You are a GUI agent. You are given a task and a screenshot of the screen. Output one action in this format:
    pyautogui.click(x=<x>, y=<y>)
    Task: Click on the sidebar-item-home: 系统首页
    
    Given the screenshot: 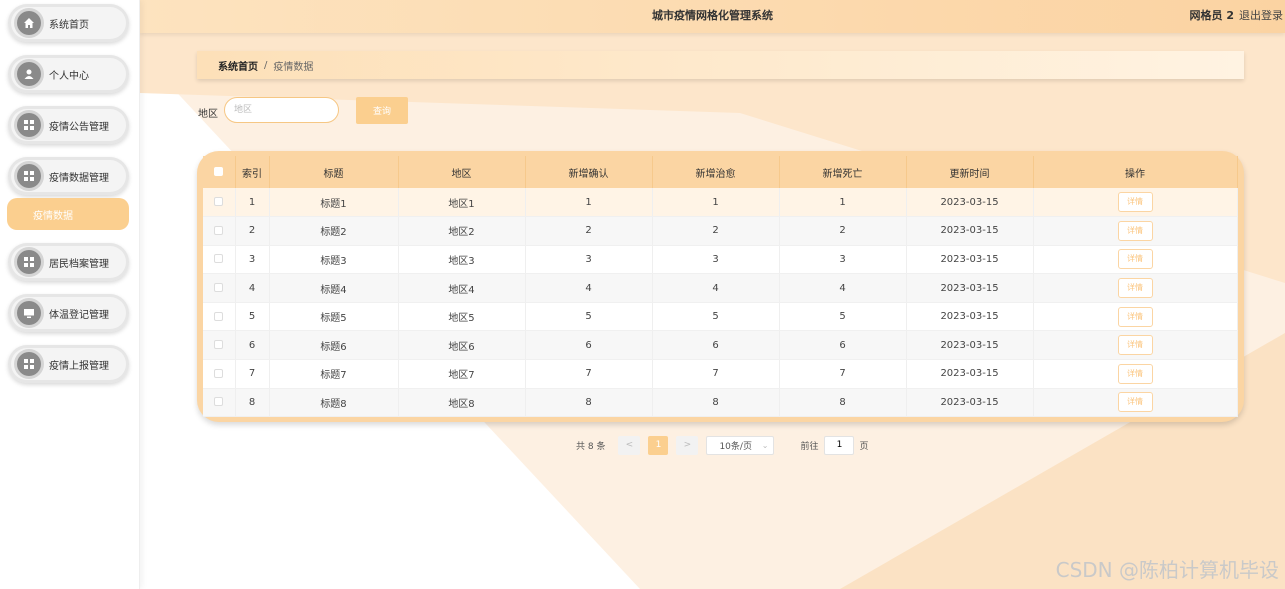 What is the action you would take?
    pyautogui.click(x=68, y=23)
    